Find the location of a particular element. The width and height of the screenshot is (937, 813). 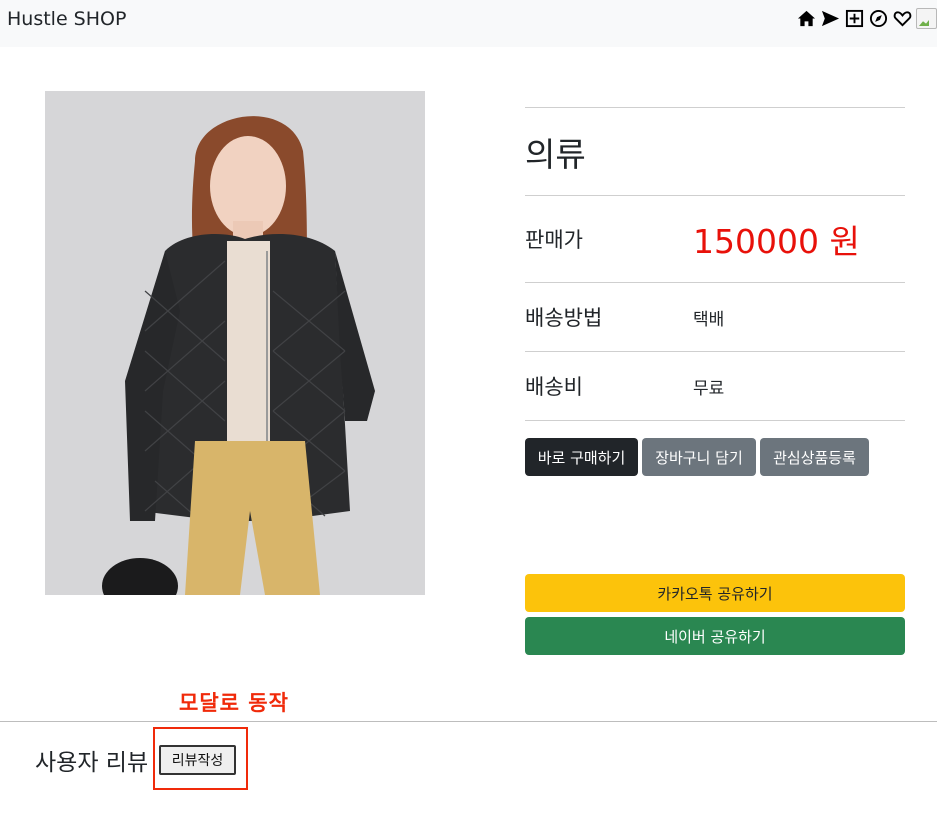

shipping-value: 택배 is located at coordinates (709, 319).